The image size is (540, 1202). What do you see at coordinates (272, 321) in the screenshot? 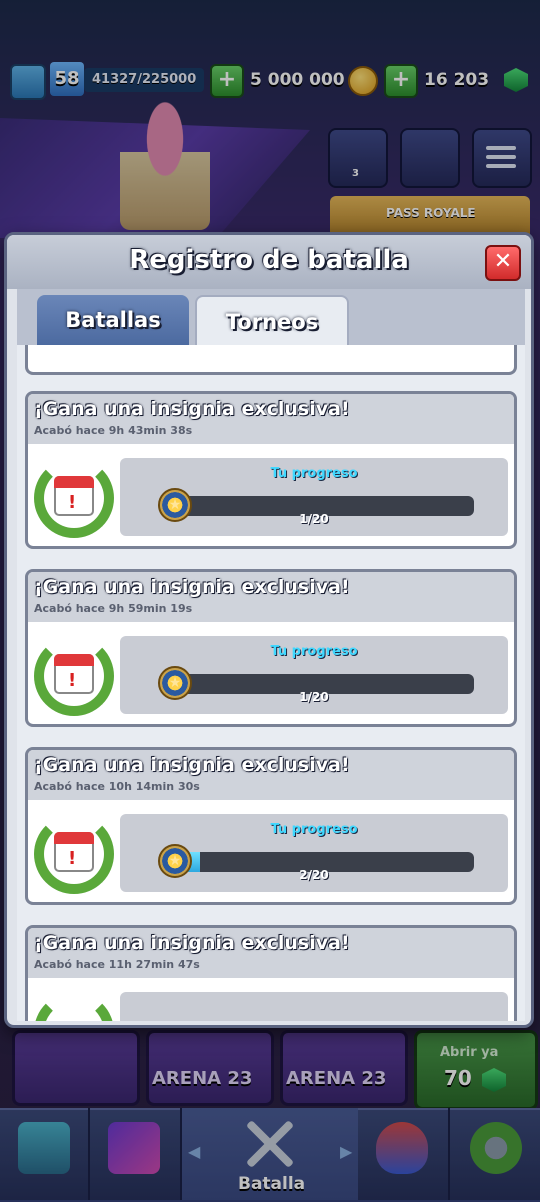
I see `tab-torneos: Torneos` at bounding box center [272, 321].